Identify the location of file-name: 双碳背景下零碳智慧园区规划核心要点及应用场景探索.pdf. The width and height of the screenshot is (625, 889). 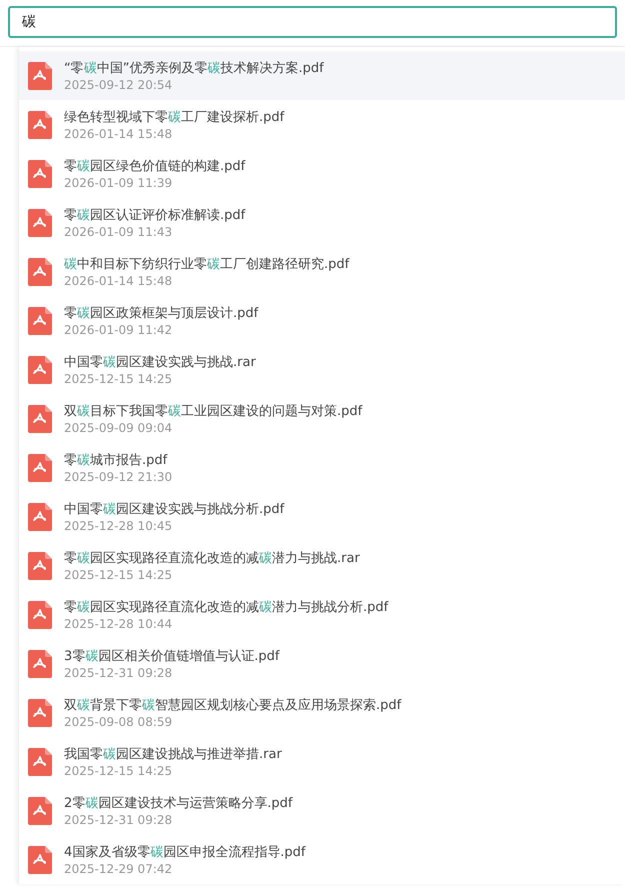
(233, 705).